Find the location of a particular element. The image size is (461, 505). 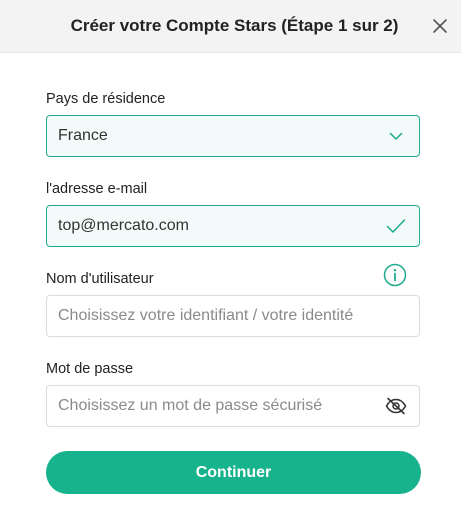

username-input is located at coordinates (232, 316).